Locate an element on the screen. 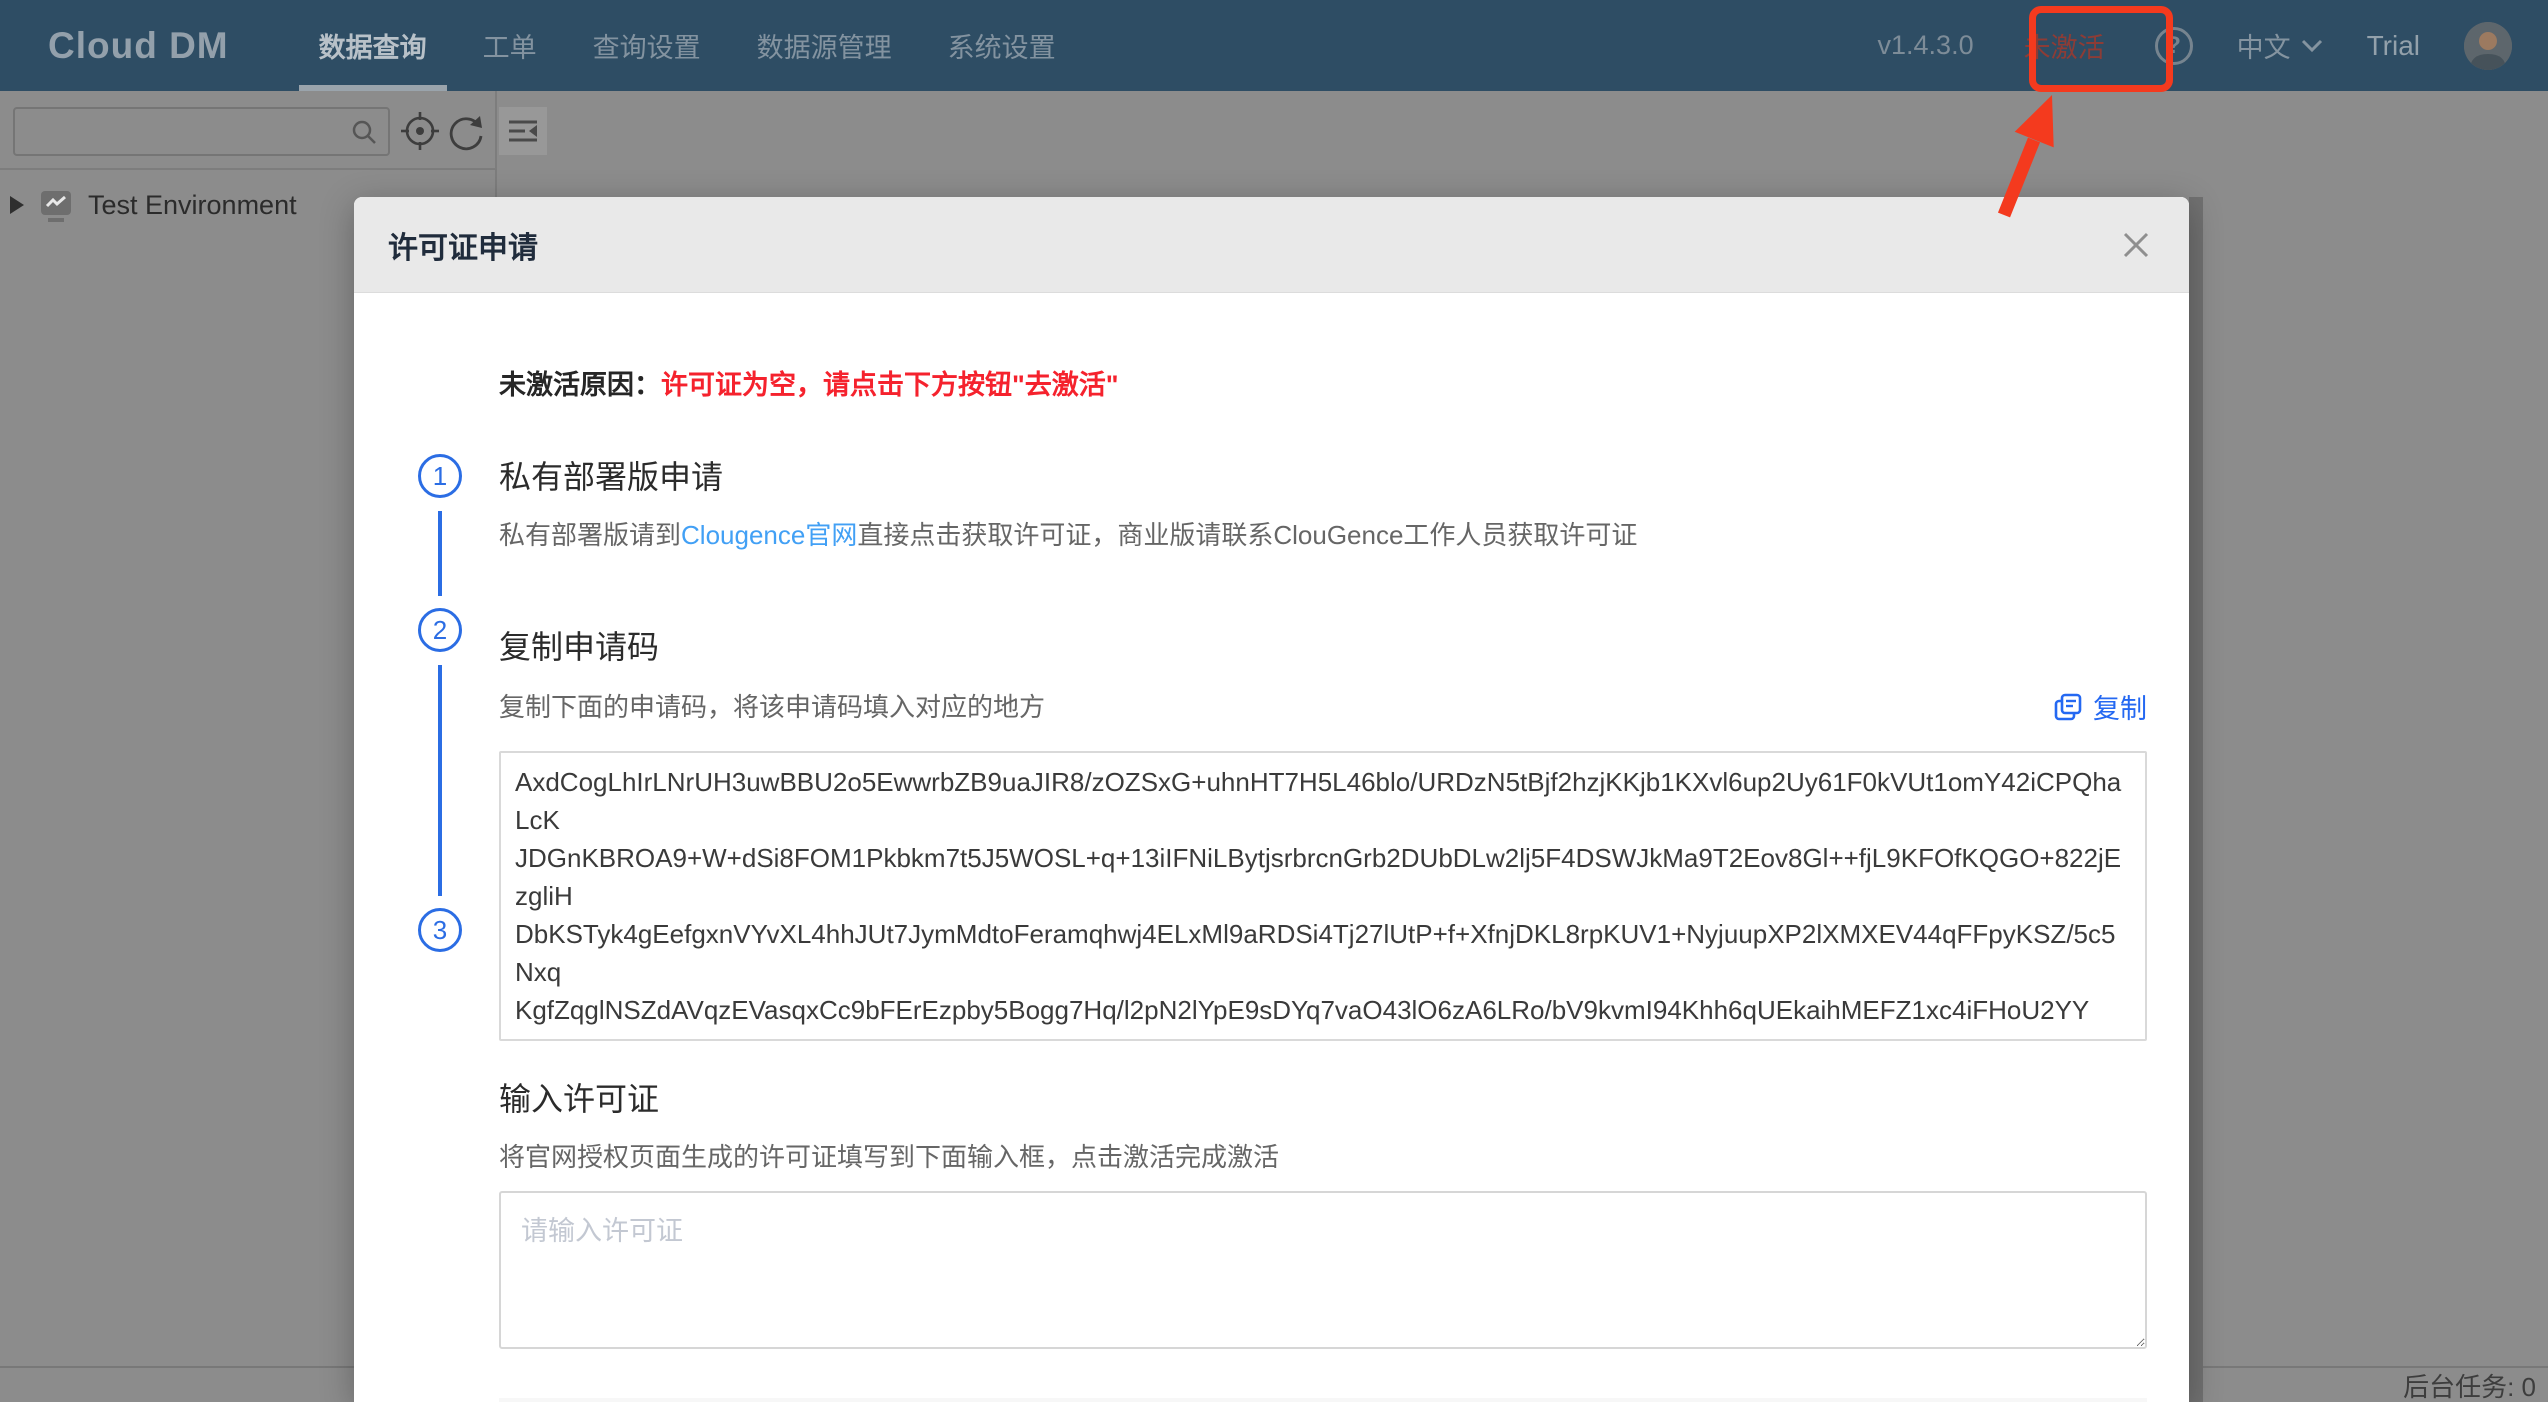 The image size is (2548, 1402). avatar is located at coordinates (2488, 45).